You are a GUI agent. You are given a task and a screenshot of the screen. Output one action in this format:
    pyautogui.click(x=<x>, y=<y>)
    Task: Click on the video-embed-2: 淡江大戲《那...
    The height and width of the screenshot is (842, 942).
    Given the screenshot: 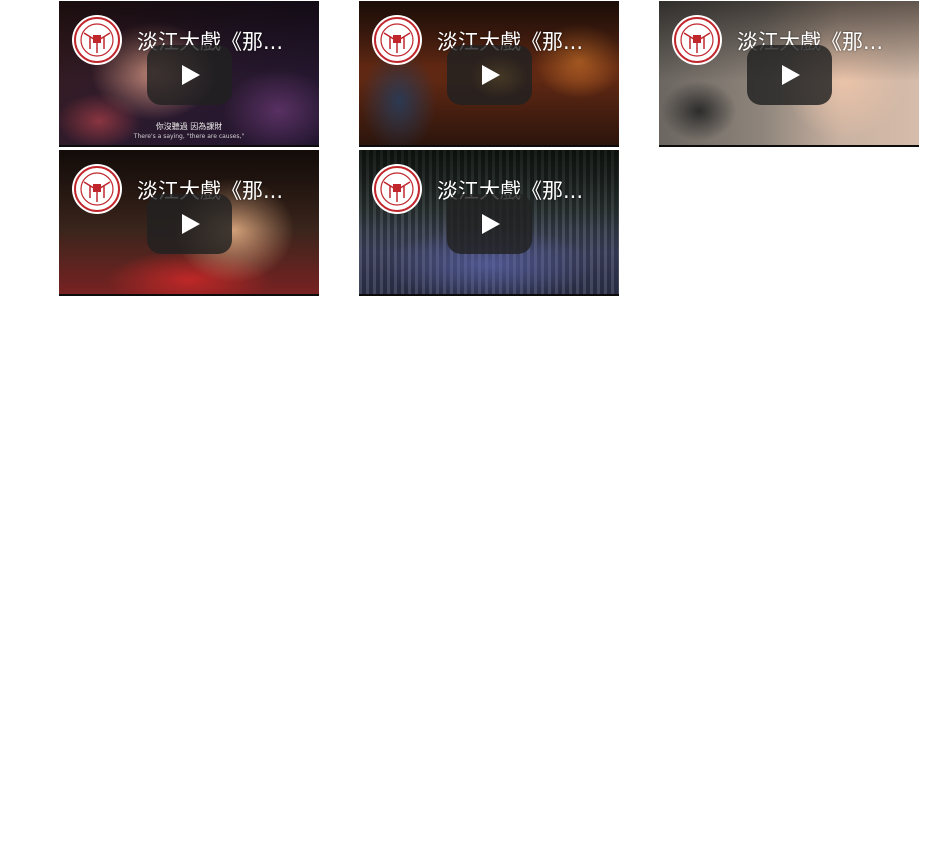 What is the action you would take?
    pyautogui.click(x=489, y=74)
    